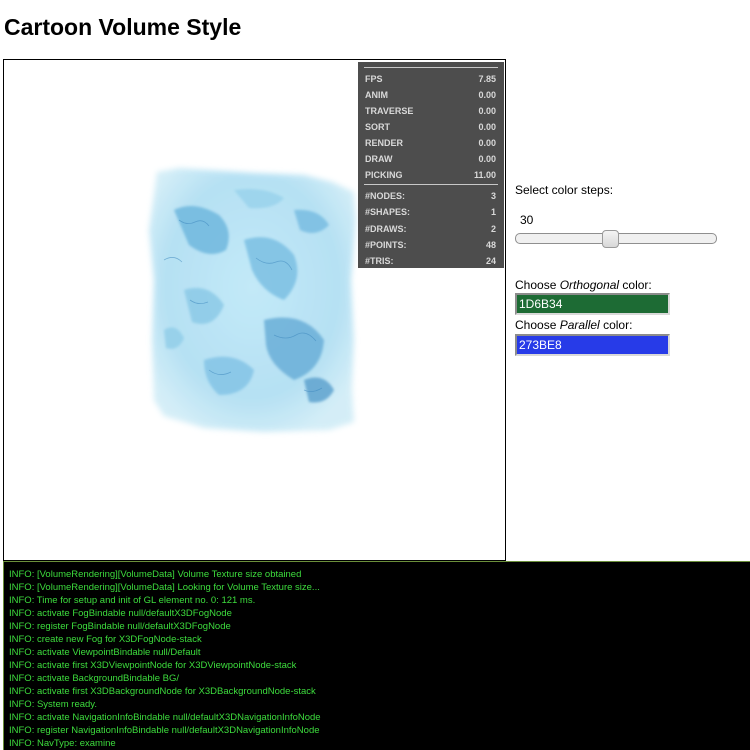 Image resolution: width=750 pixels, height=750 pixels. What do you see at coordinates (94, 678) in the screenshot?
I see `log-line: INFO: activate BackgroundBindable BG/` at bounding box center [94, 678].